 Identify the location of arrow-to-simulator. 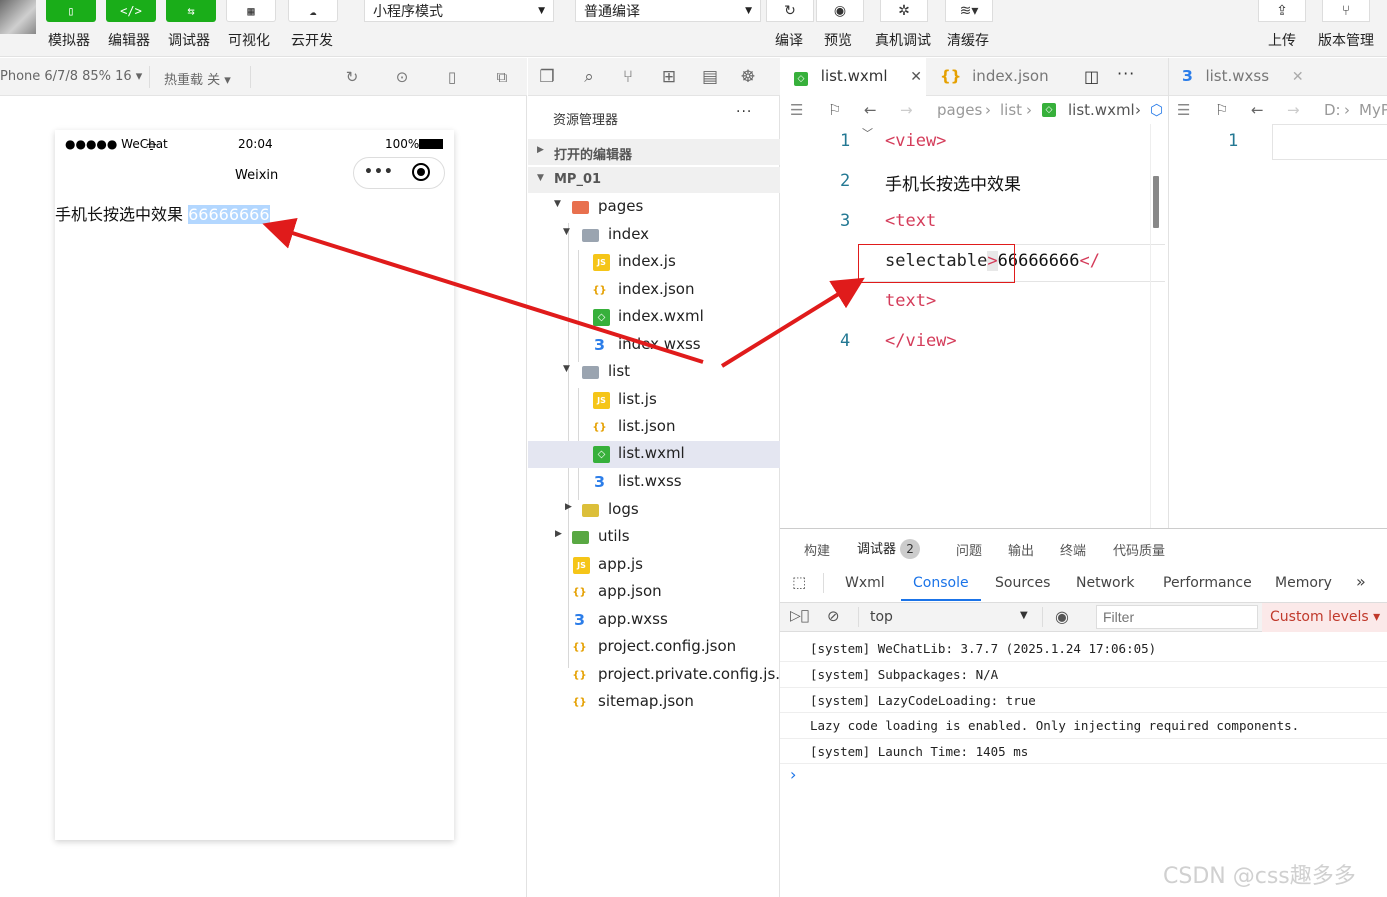
(483, 290).